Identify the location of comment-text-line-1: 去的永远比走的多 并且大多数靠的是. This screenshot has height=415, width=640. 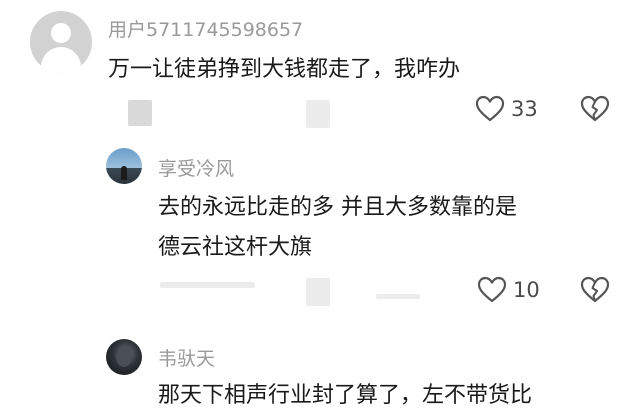
(337, 207).